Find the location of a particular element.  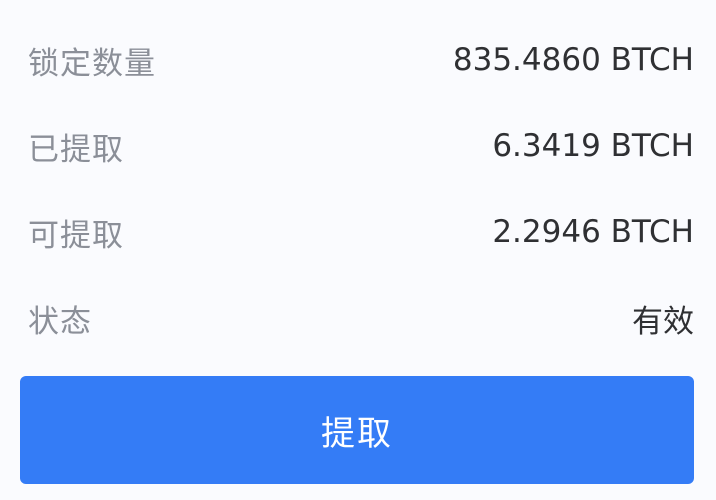

detail-value: 2.2946 BTCH is located at coordinates (593, 232).